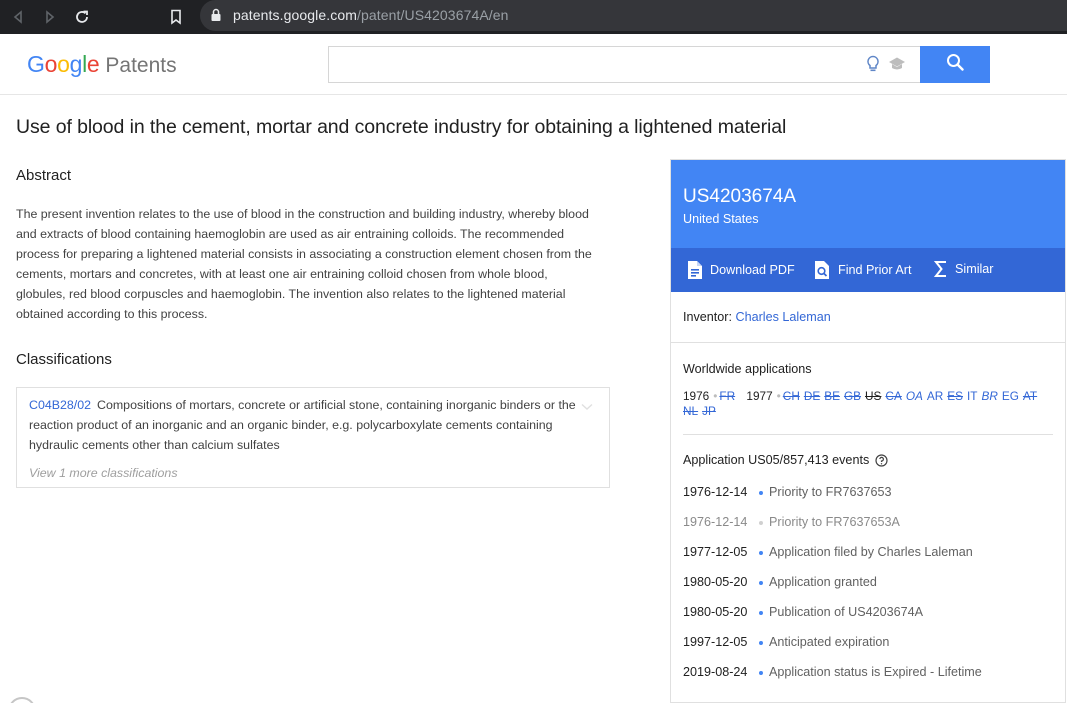  Describe the element at coordinates (862, 270) in the screenshot. I see `find-prior-art-button: Find Prior Art` at that location.